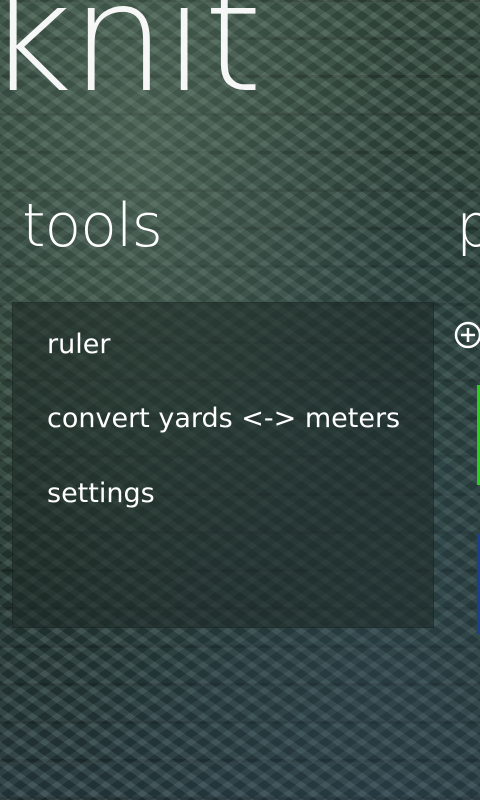  I want to click on app-title: knit, so click(131, 63).